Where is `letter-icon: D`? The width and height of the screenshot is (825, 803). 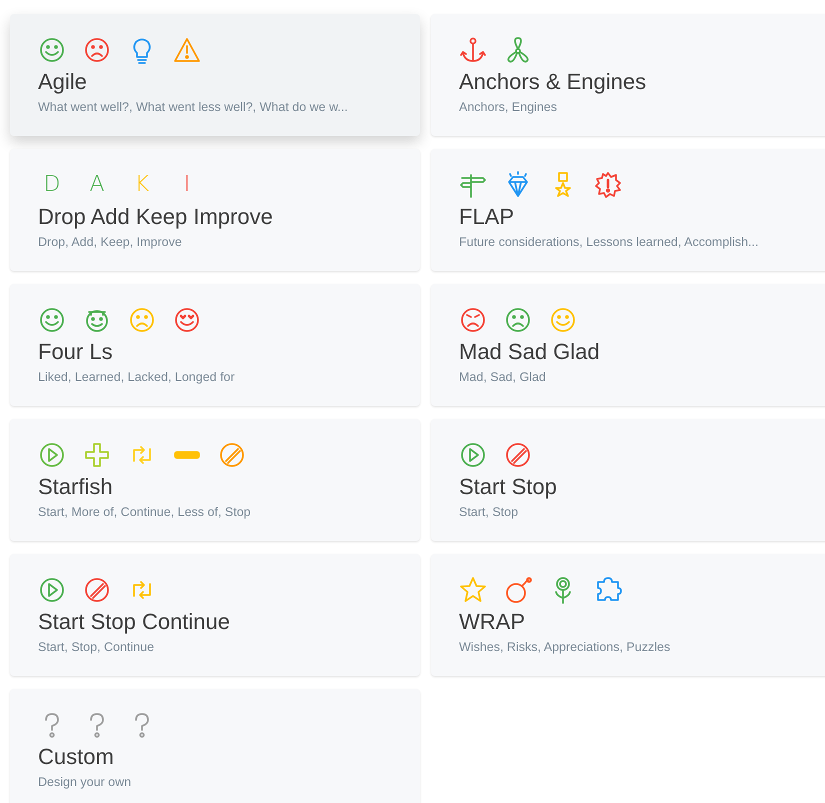
letter-icon: D is located at coordinates (52, 185).